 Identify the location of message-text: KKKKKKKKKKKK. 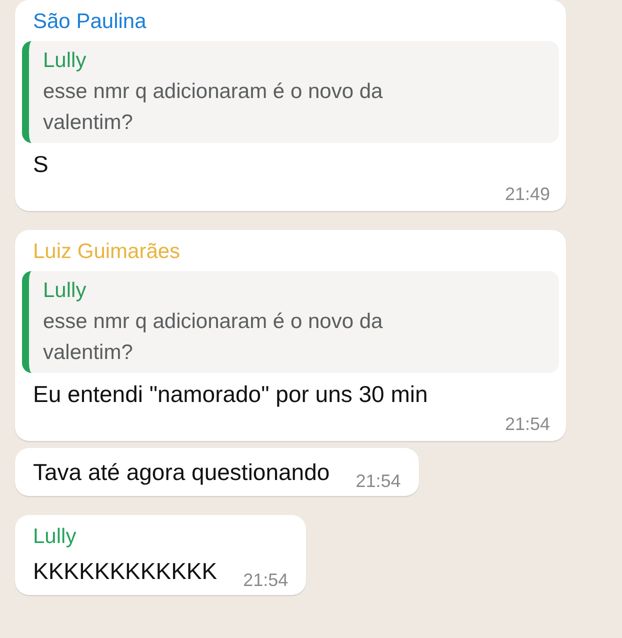
(125, 571).